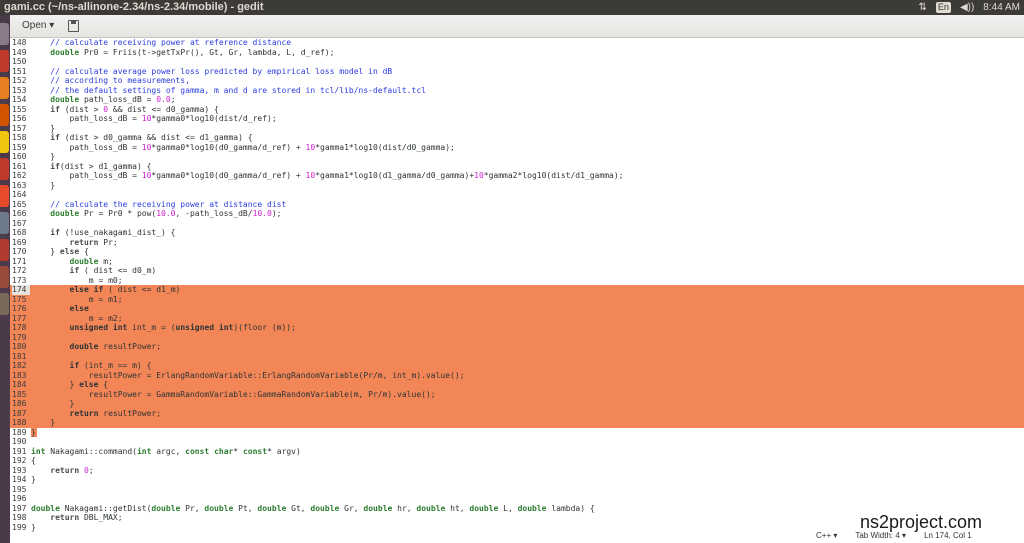 This screenshot has width=1024, height=543. What do you see at coordinates (517, 195) in the screenshot?
I see `code-line: 164` at bounding box center [517, 195].